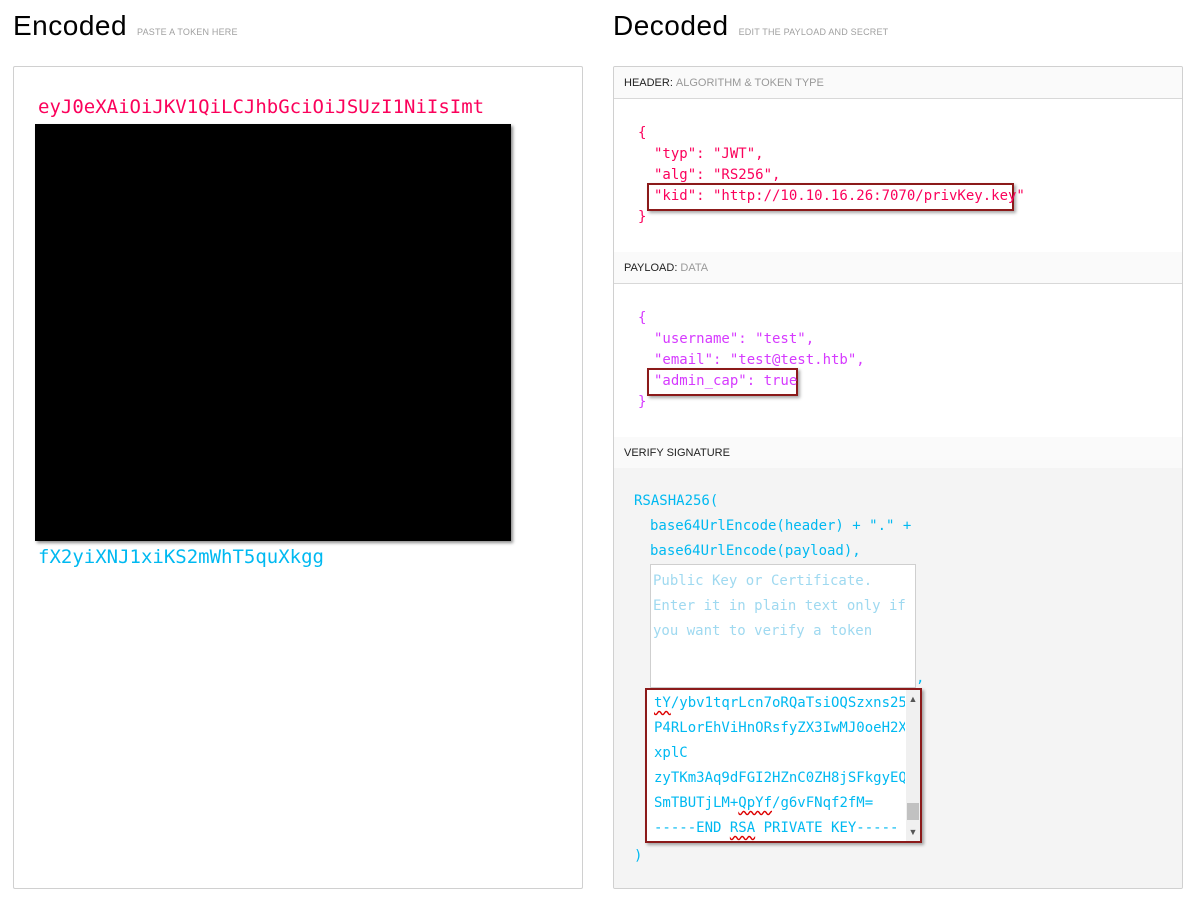  Describe the element at coordinates (776, 828) in the screenshot. I see `privkey-line: -----END RSA PRIVATE KEY-----` at that location.